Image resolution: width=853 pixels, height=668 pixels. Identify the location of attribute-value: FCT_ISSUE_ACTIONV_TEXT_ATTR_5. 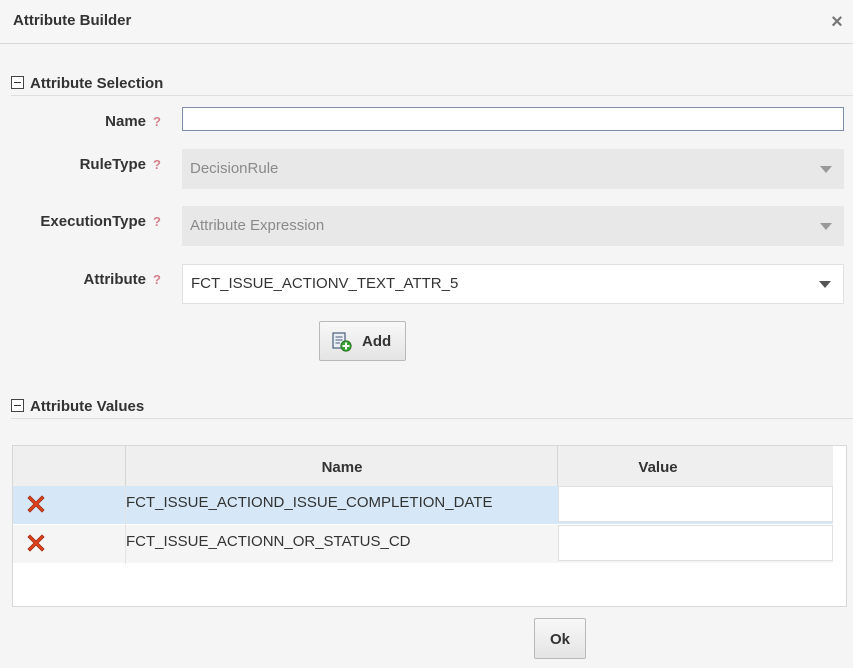
(325, 283).